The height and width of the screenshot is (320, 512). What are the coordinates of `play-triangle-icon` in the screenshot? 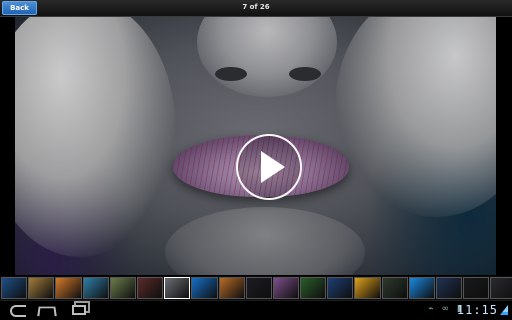 It's located at (273, 167).